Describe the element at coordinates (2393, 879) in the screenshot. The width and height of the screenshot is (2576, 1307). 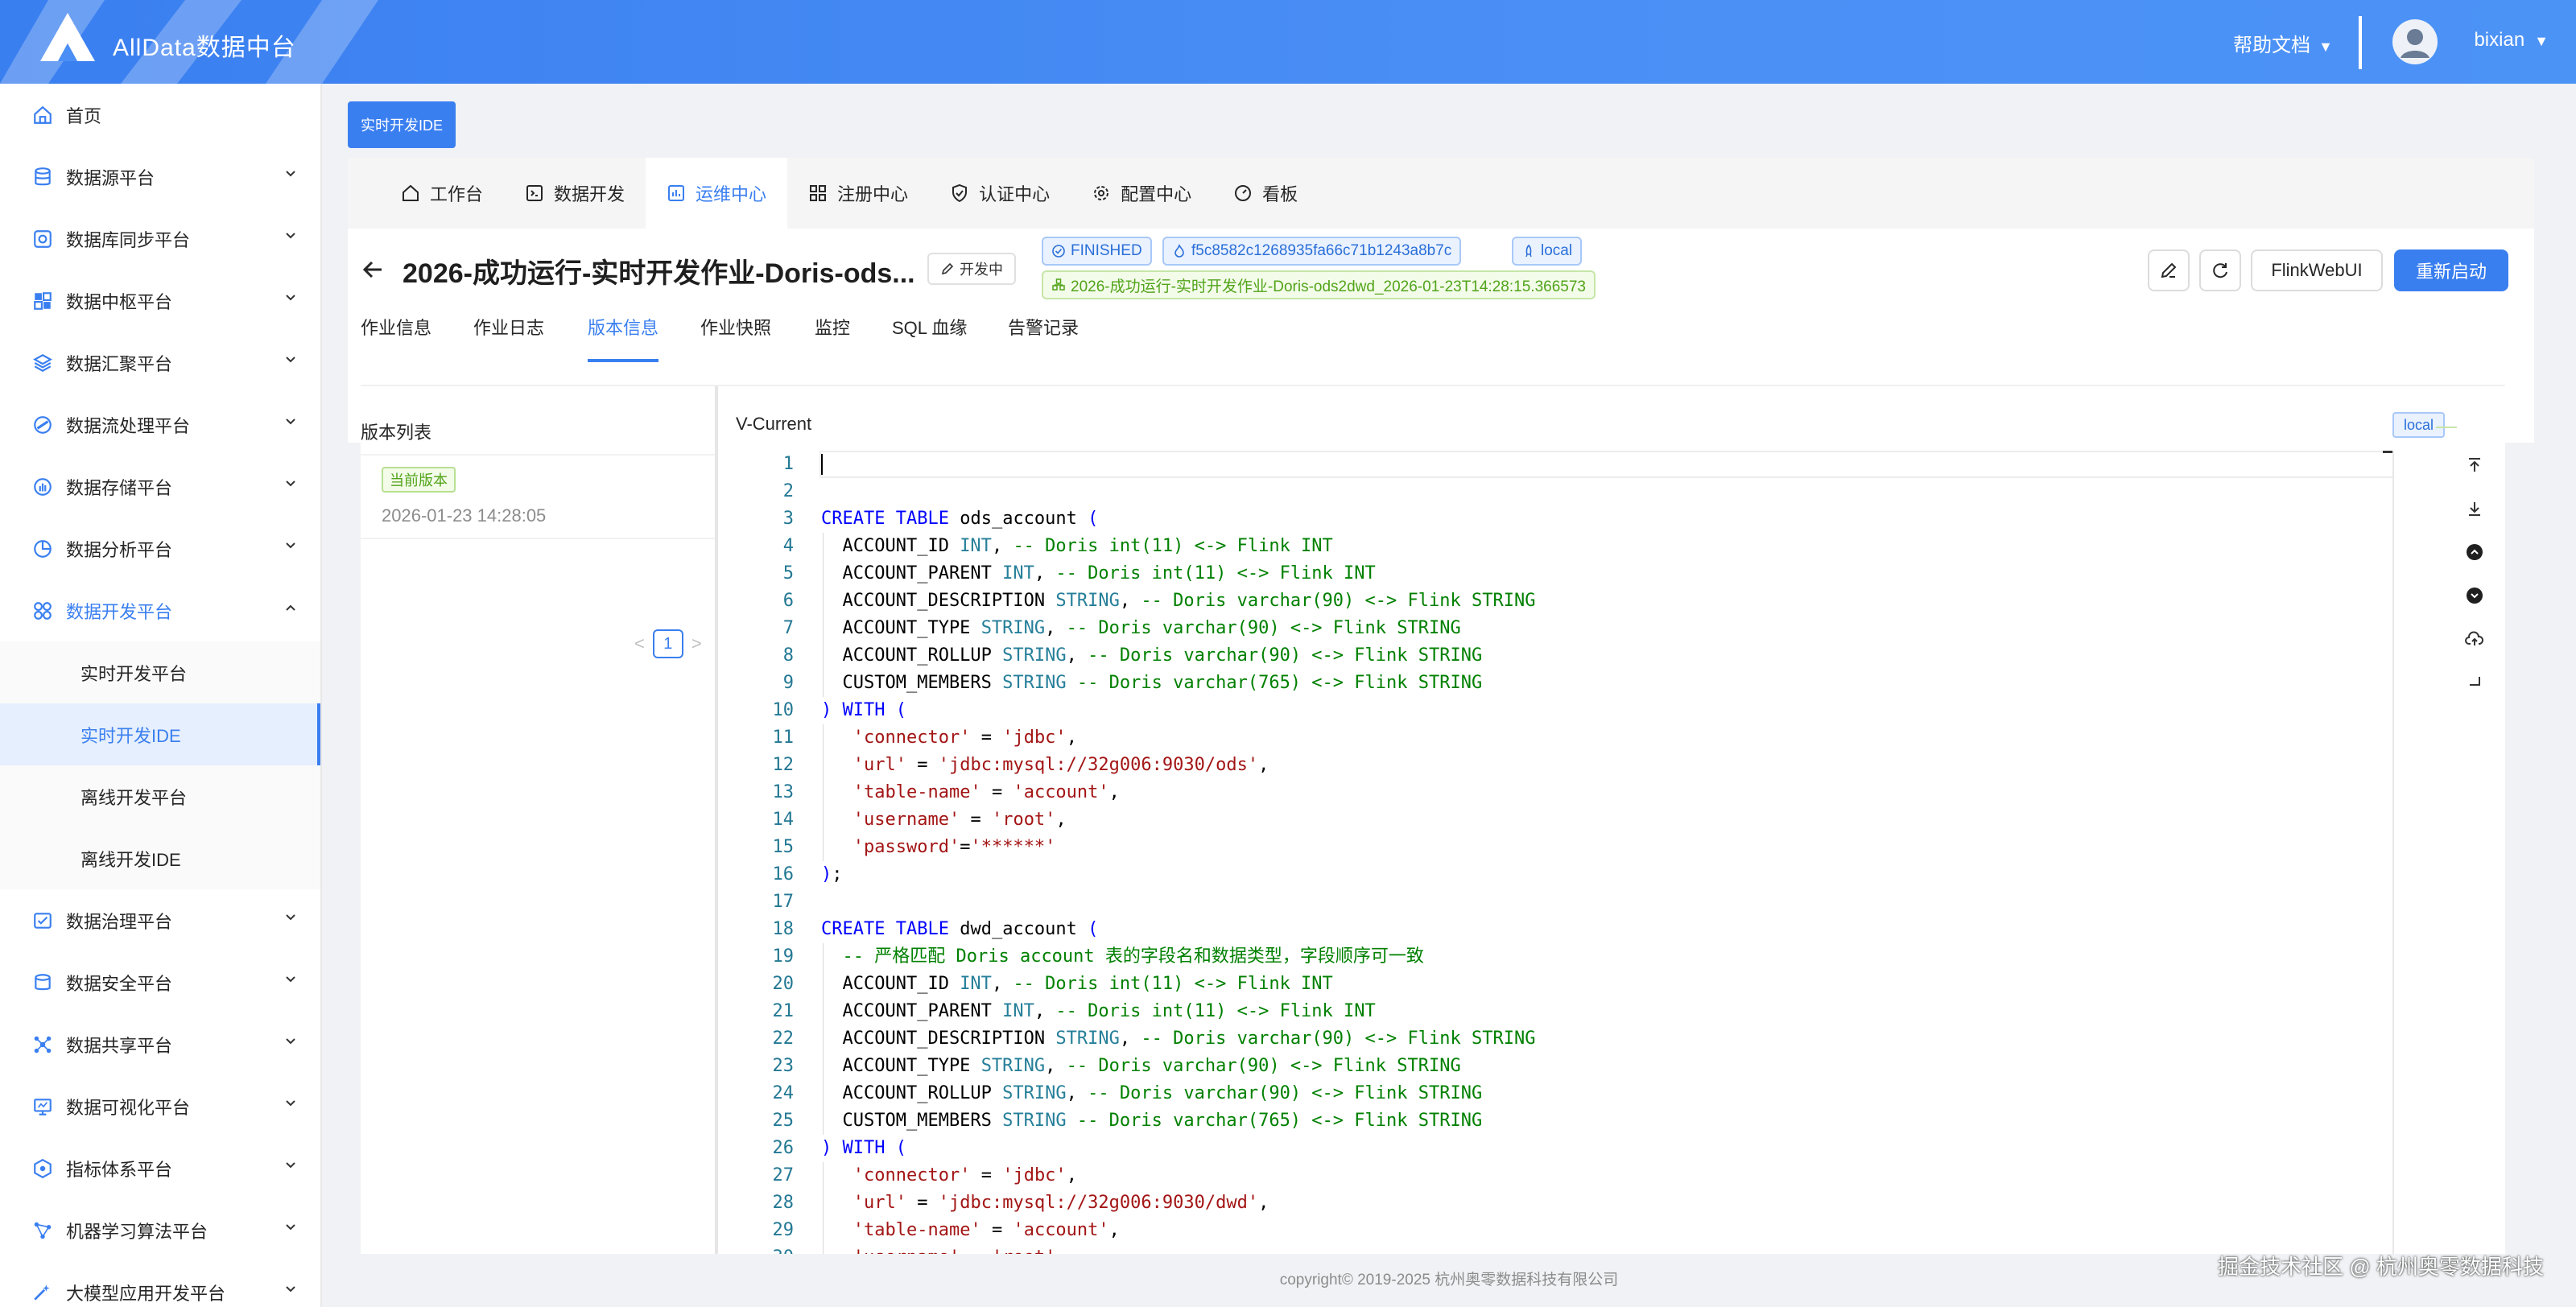
I see `editor-scrollbar` at that location.